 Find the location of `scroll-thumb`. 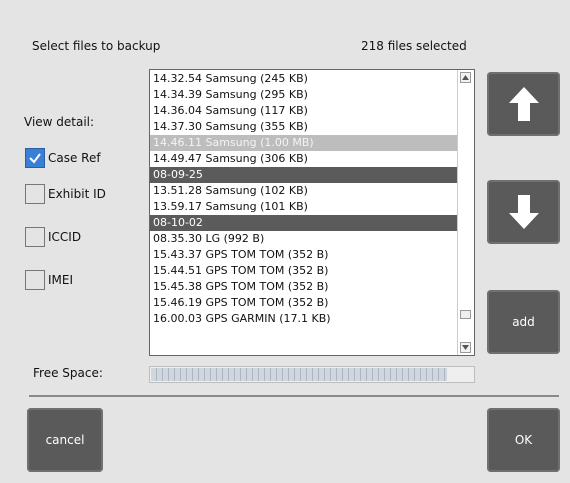

scroll-thumb is located at coordinates (465, 314).